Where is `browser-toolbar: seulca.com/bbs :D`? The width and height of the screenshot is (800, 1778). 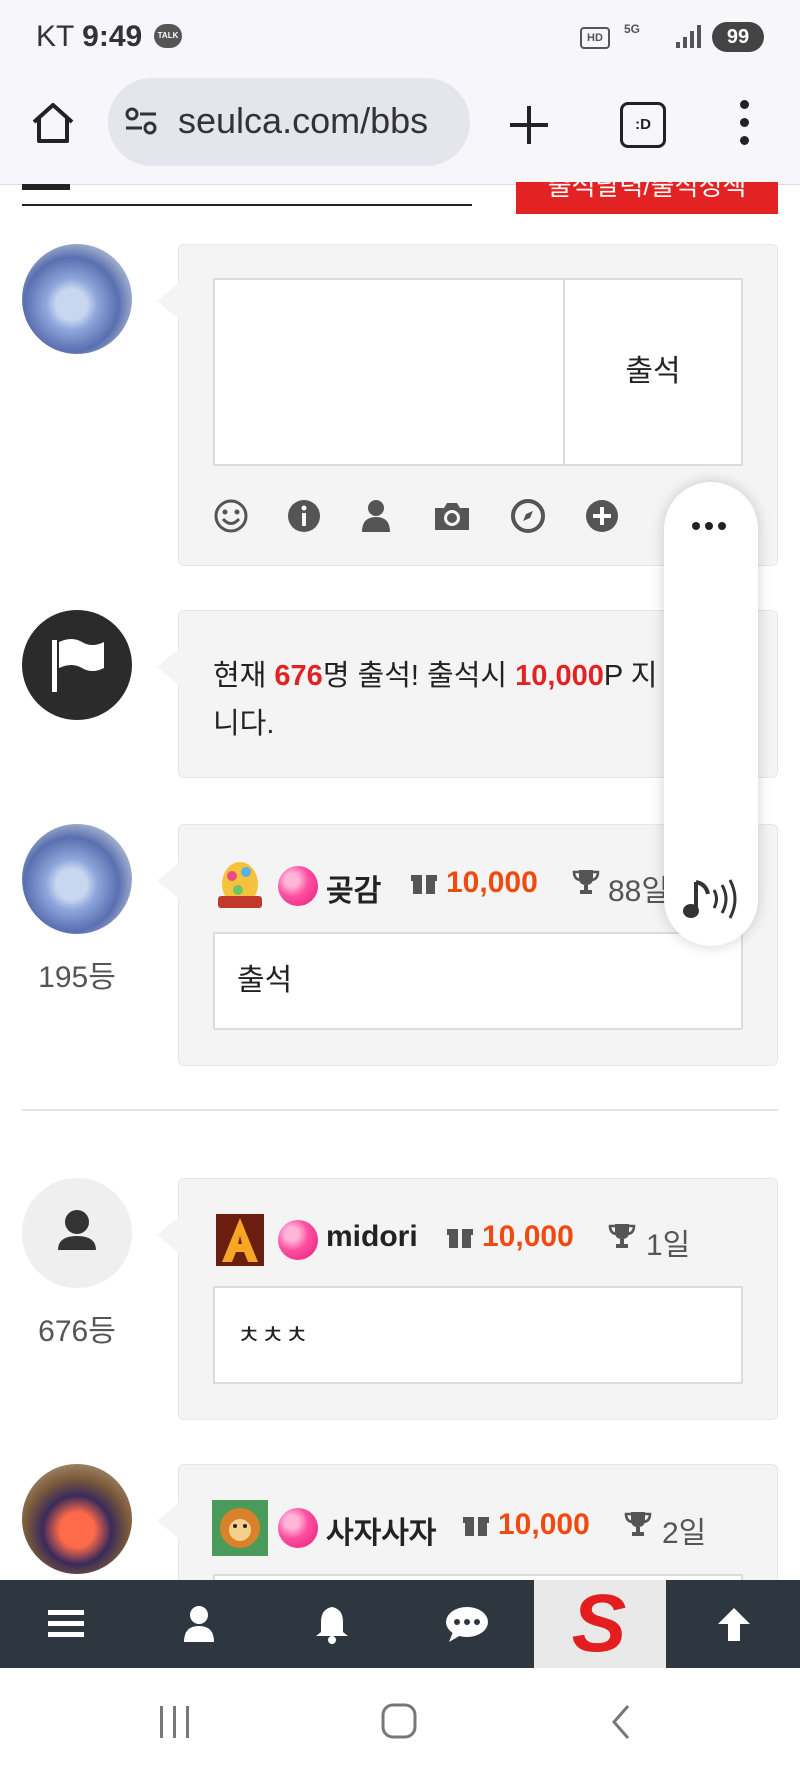
browser-toolbar: seulca.com/bbs :D is located at coordinates (400, 128).